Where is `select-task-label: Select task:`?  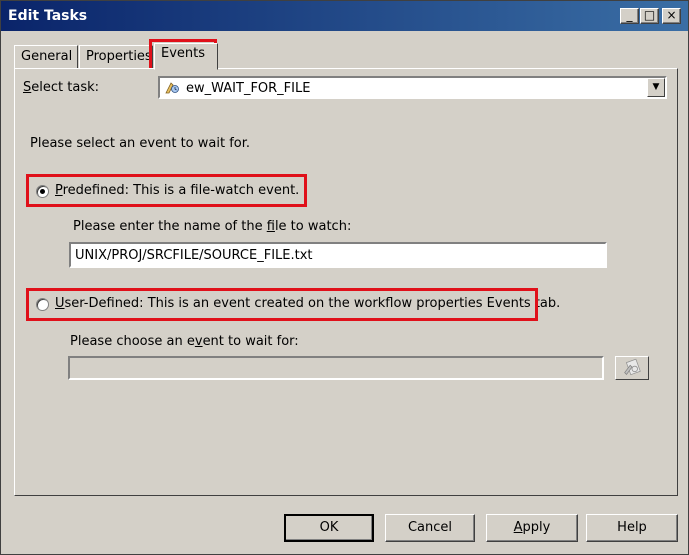
select-task-label: Select task: is located at coordinates (61, 87).